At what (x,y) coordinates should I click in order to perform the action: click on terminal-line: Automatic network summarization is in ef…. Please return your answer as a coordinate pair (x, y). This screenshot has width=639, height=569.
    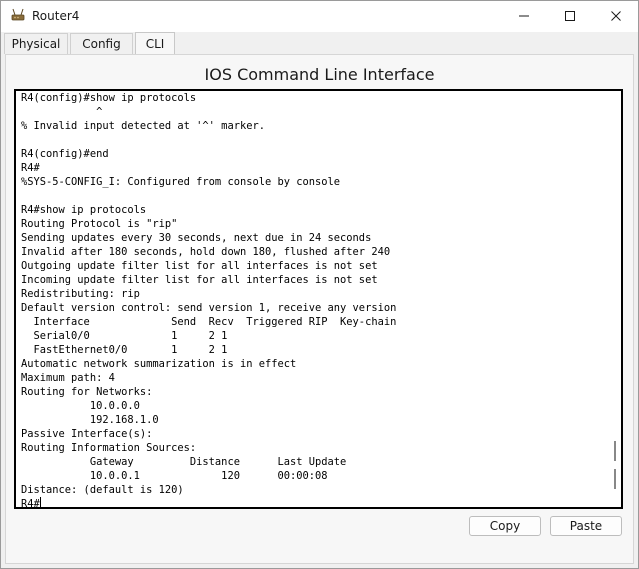
    Looking at the image, I should click on (159, 364).